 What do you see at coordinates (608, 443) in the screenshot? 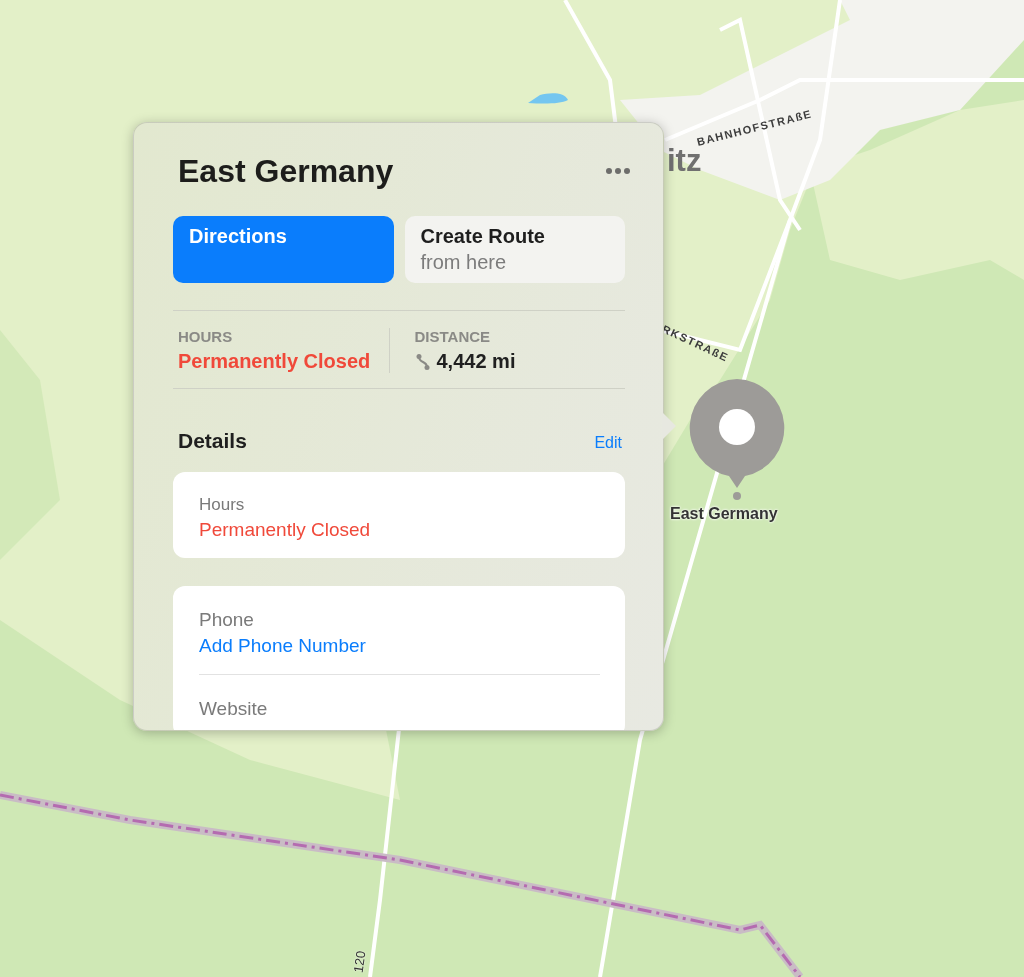
I see `edit-link: Edit` at bounding box center [608, 443].